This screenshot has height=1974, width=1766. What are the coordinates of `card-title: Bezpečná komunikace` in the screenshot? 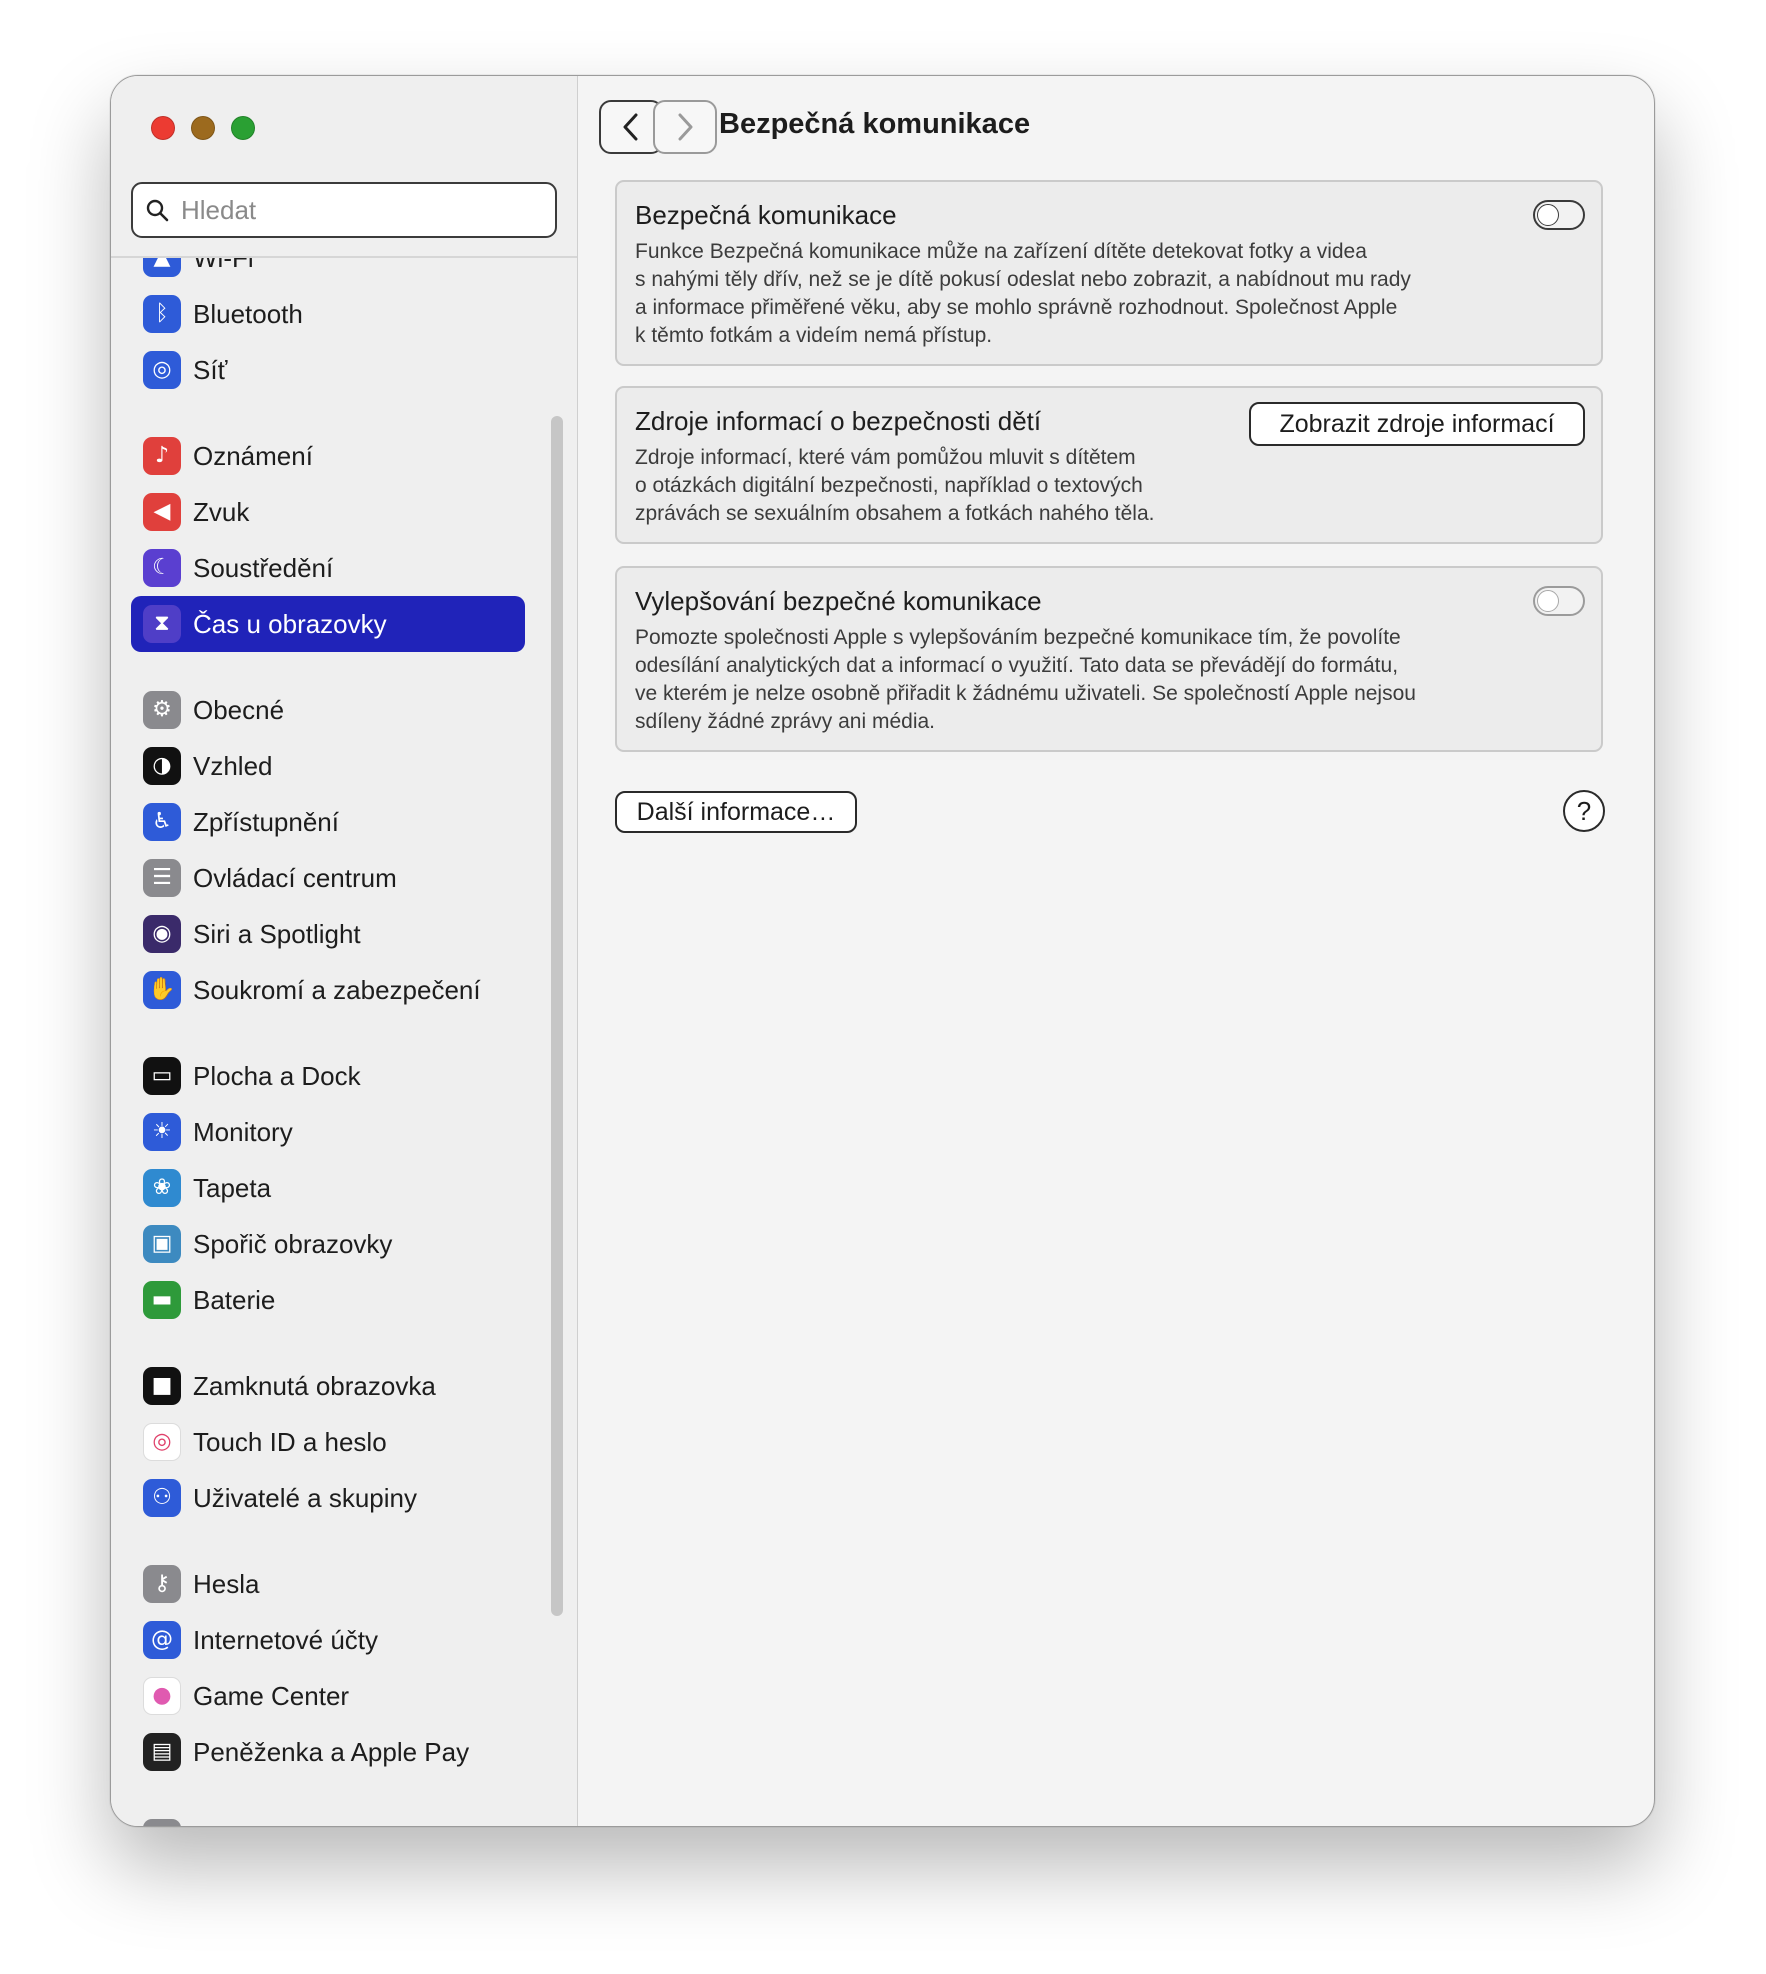 It's located at (766, 215).